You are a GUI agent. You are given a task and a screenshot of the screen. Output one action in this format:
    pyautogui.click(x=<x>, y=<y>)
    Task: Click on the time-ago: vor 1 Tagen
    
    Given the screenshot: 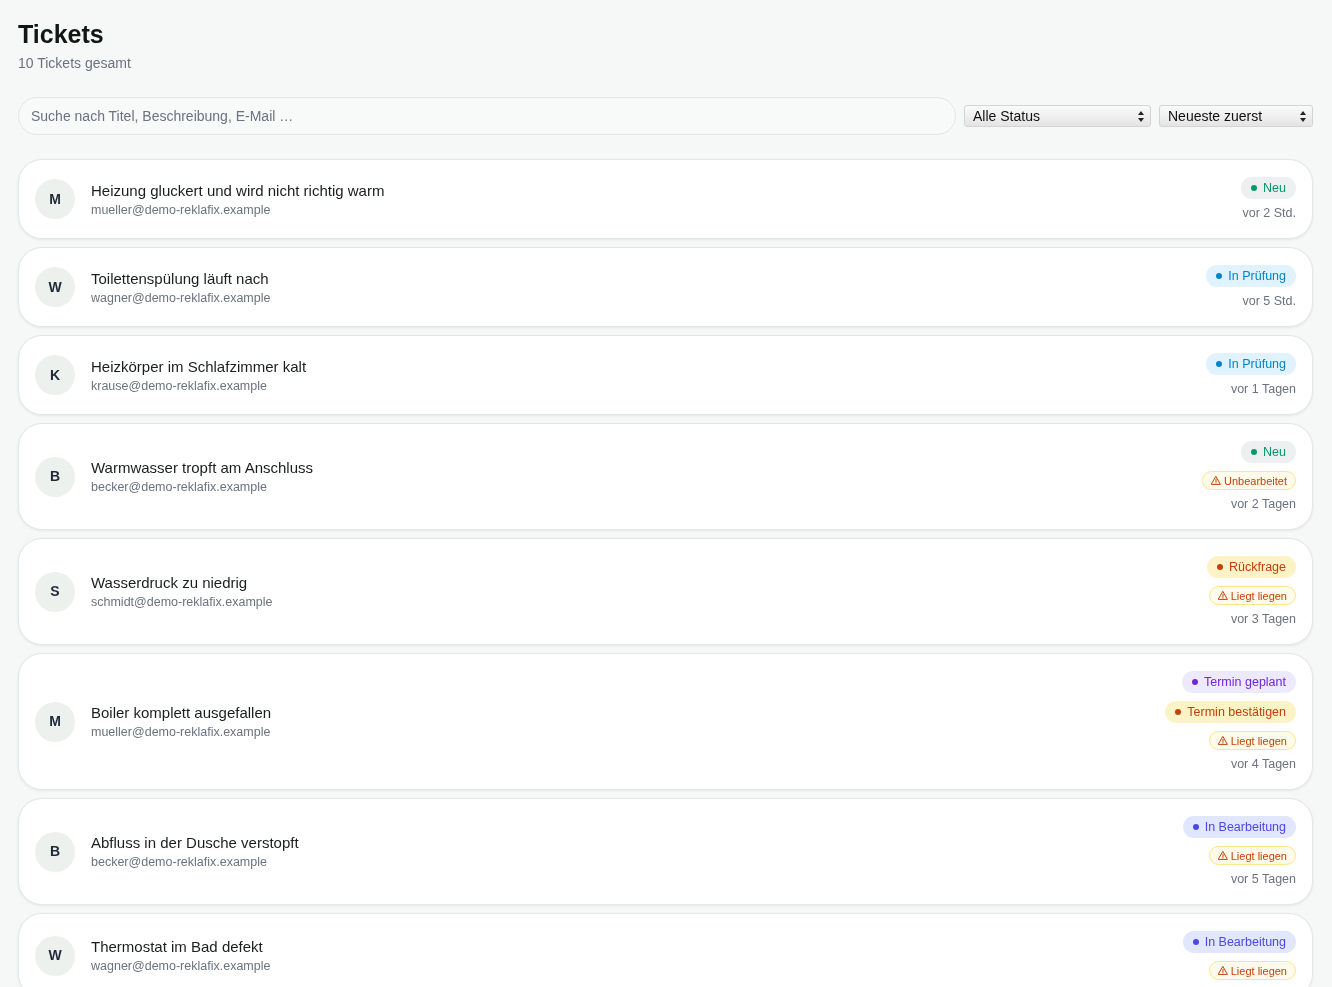 What is the action you would take?
    pyautogui.click(x=1263, y=389)
    